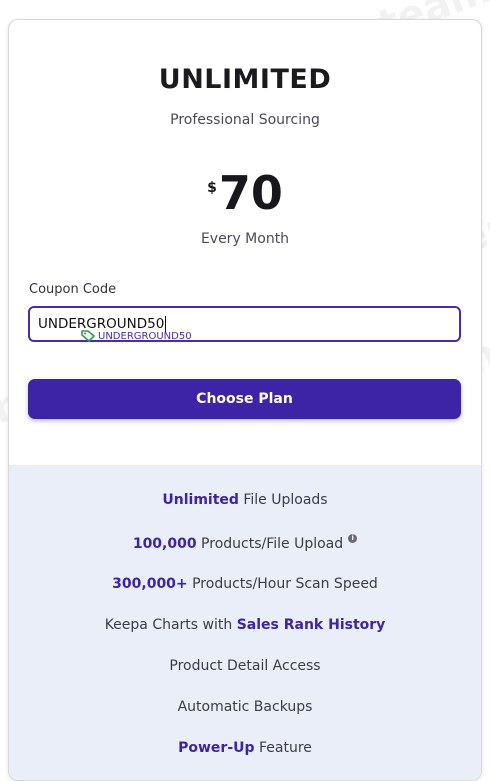 The image size is (490, 781). What do you see at coordinates (145, 336) in the screenshot?
I see `applied-coupon-text: UNDERGROUND50` at bounding box center [145, 336].